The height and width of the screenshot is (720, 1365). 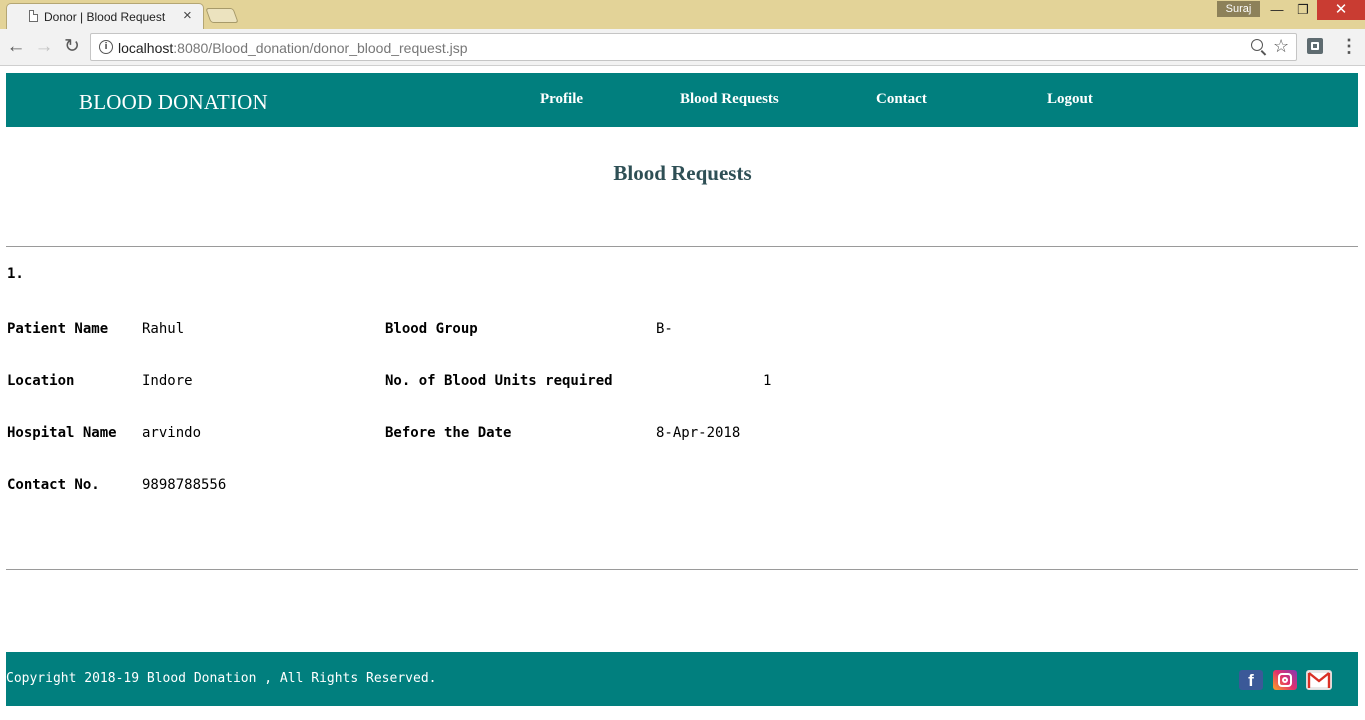 I want to click on minimize-icon: —, so click(x=1277, y=10).